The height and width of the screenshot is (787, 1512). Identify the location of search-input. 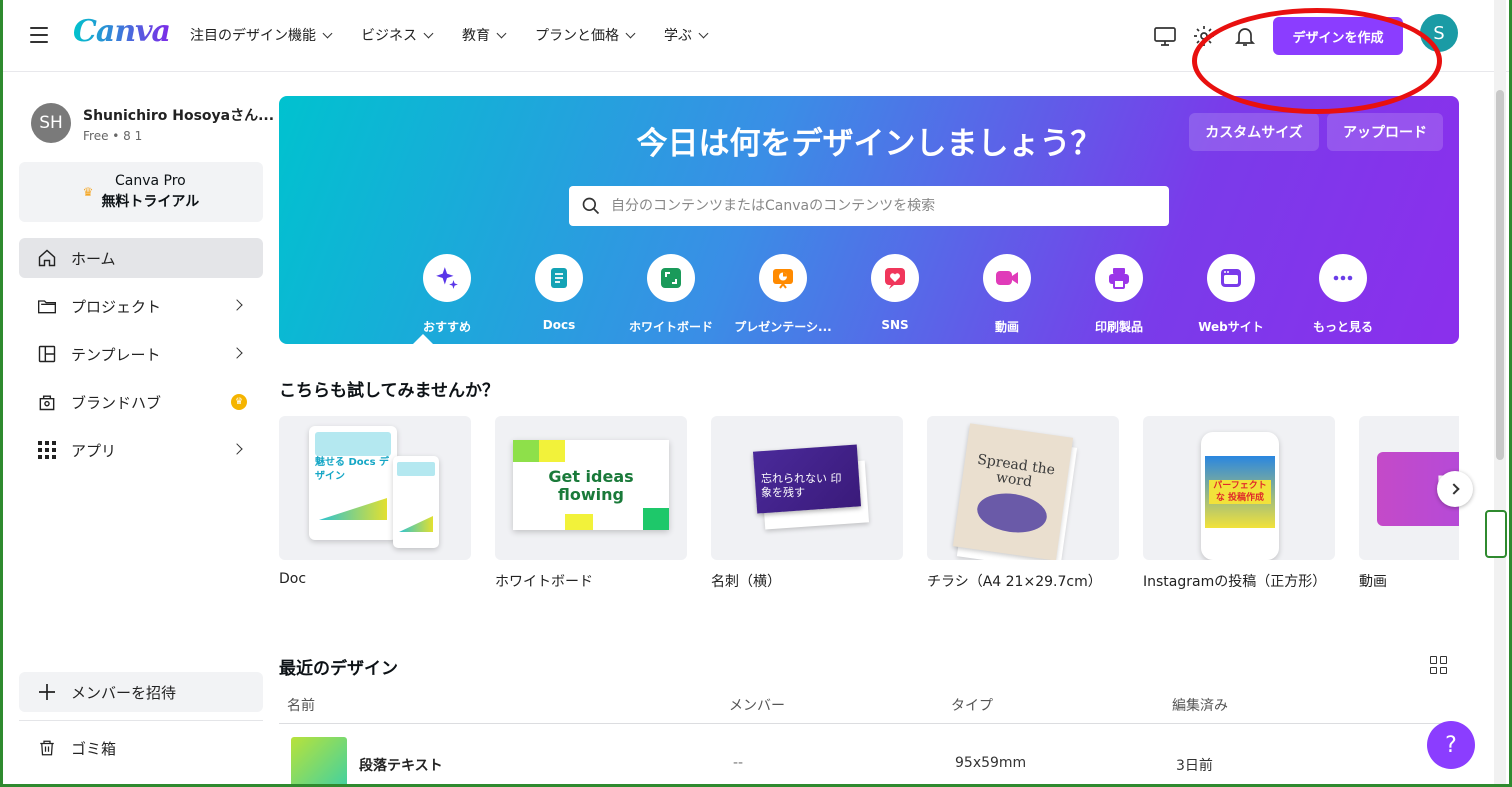
(881, 206).